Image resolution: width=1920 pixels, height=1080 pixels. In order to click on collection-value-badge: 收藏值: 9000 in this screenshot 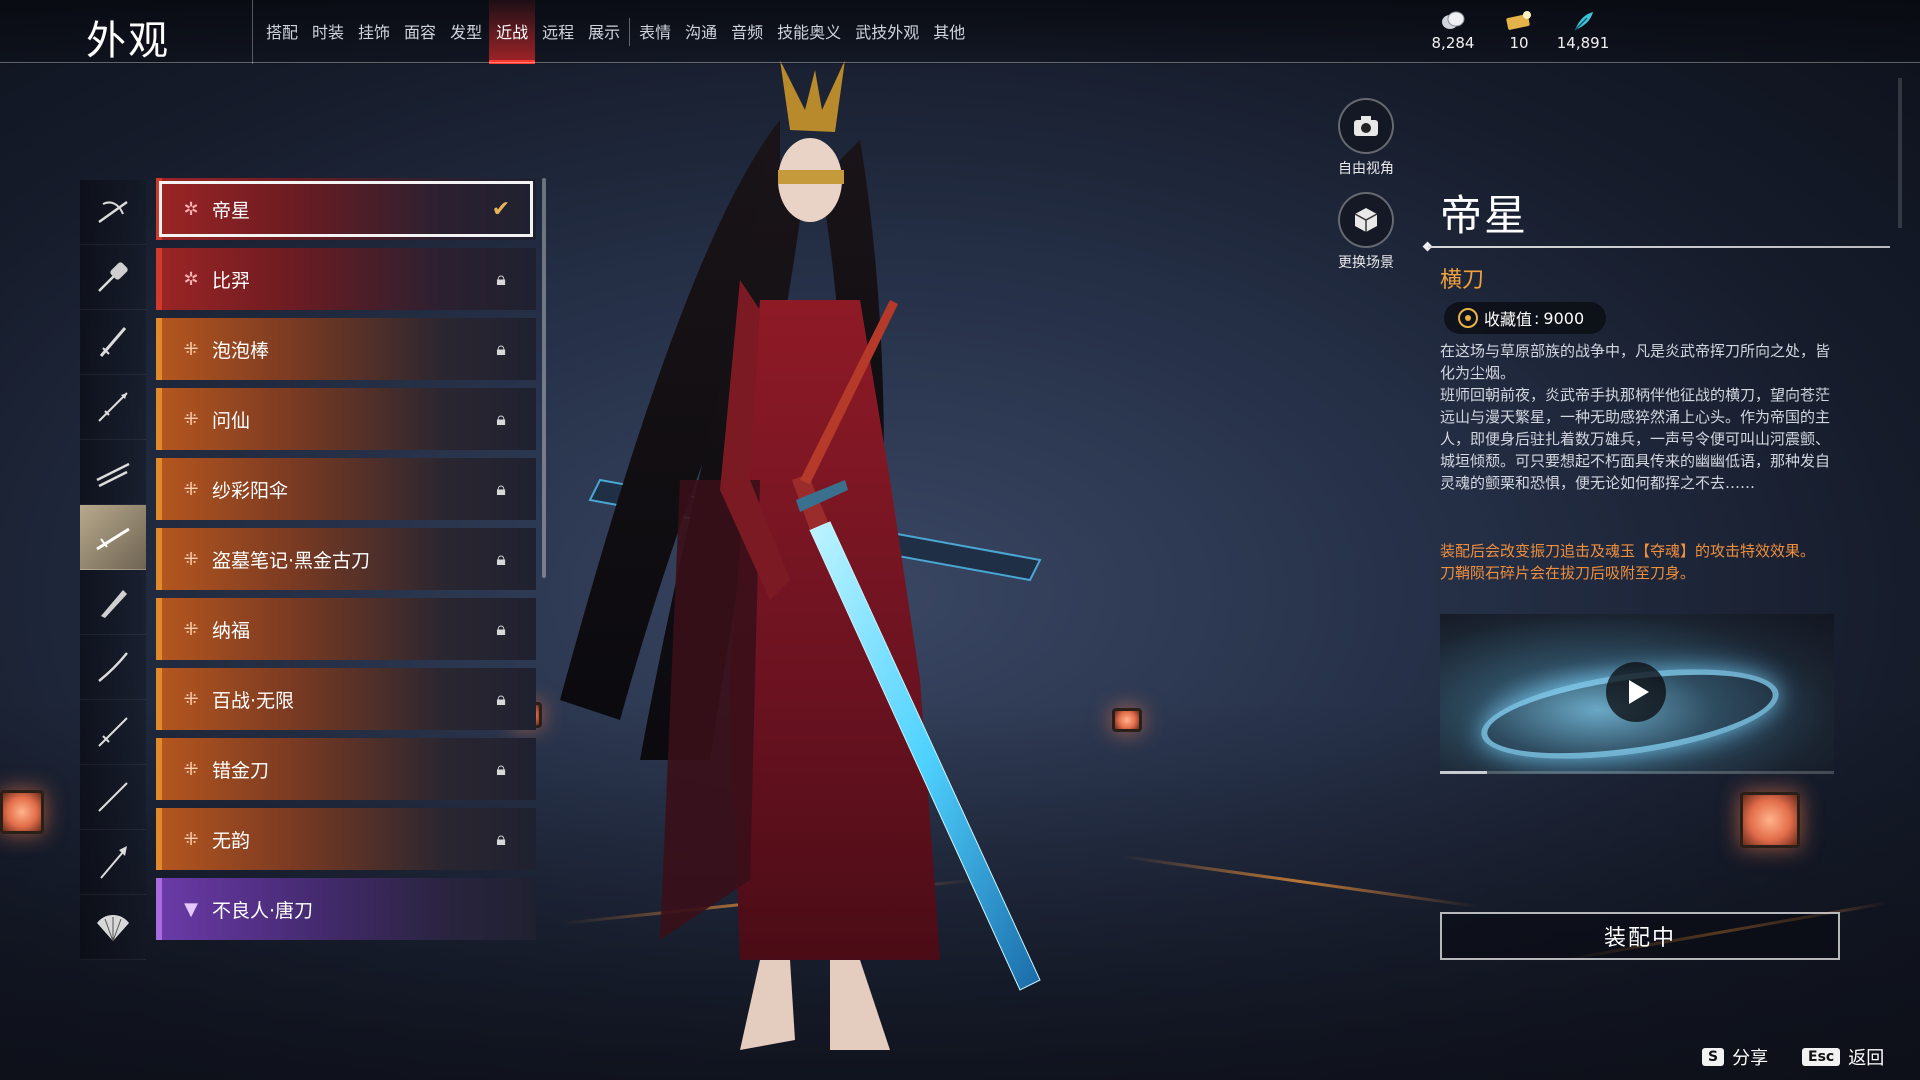, I will do `click(1525, 318)`.